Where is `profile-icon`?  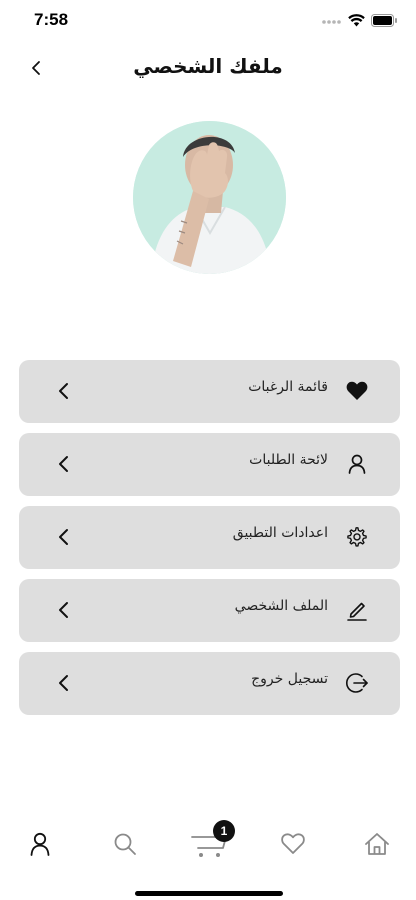 profile-icon is located at coordinates (40, 844).